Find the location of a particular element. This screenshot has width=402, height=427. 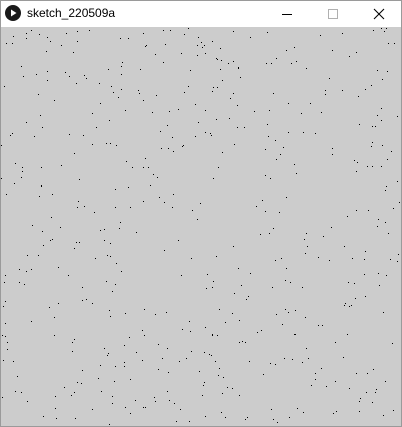

title-bar: sketch_220509a is located at coordinates (201, 14).